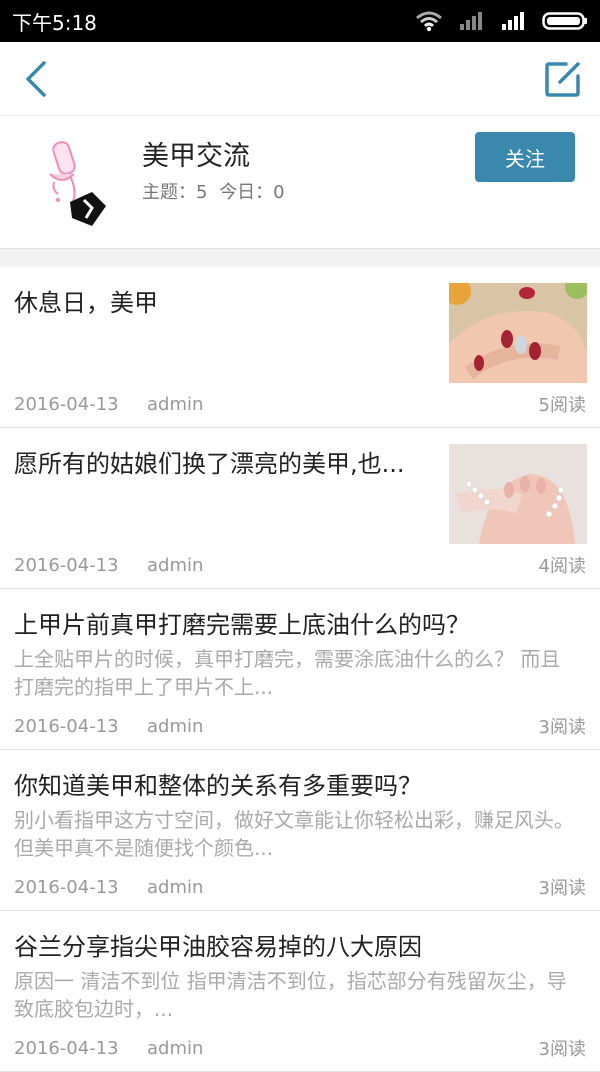  Describe the element at coordinates (242, 625) in the screenshot. I see `post-title: 上甲片前真甲打磨完需要上底油什么的吗？` at that location.